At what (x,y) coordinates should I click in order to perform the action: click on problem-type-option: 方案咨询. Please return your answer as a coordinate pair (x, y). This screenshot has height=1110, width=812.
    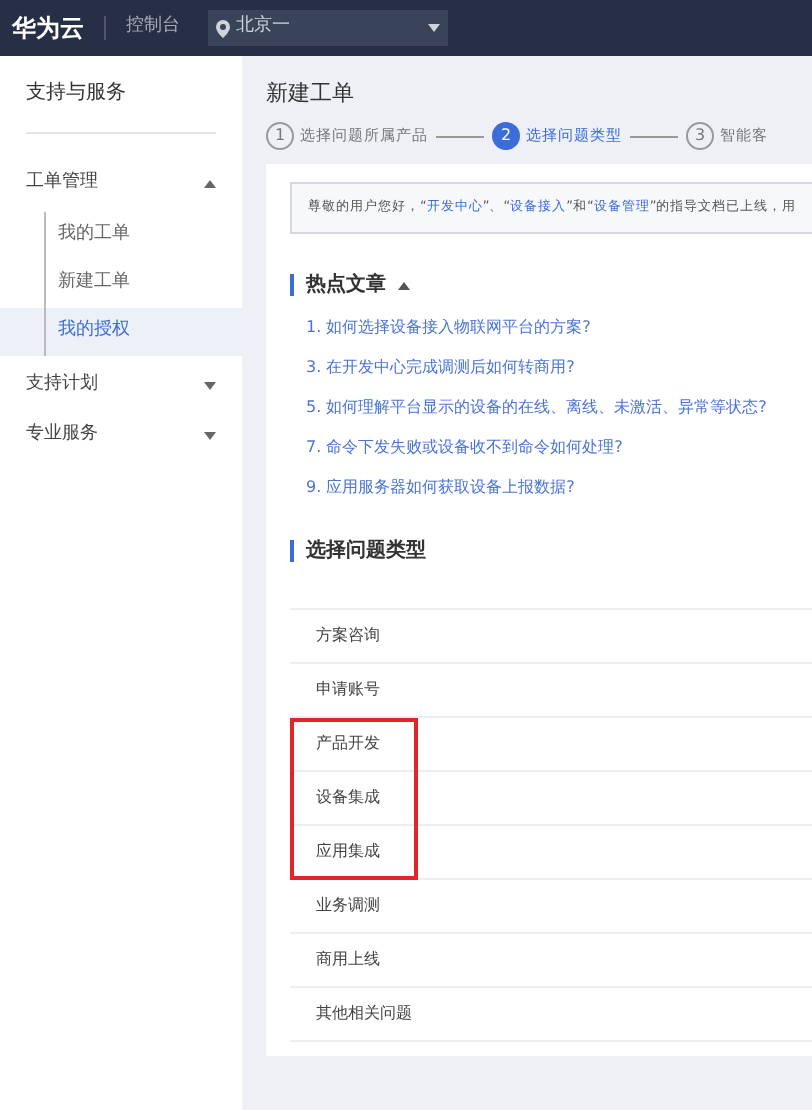
    Looking at the image, I should click on (348, 636).